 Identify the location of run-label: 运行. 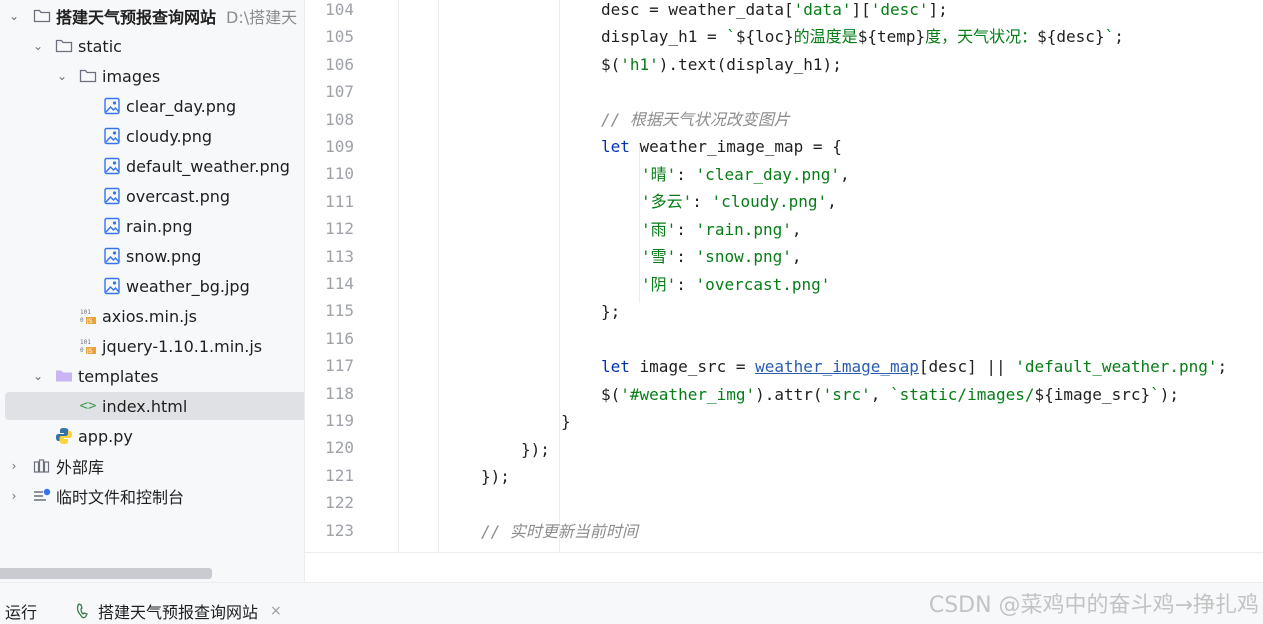
(21, 611).